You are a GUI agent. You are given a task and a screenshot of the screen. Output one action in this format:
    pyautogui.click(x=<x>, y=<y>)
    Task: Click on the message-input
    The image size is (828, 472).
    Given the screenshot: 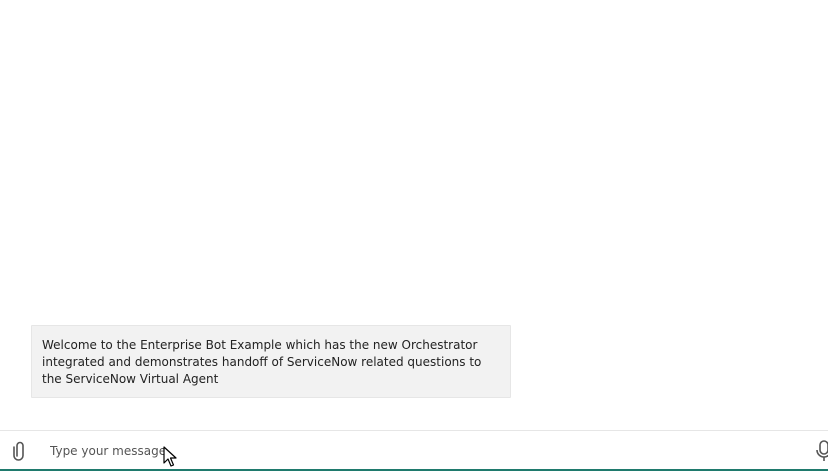 What is the action you would take?
    pyautogui.click(x=425, y=451)
    